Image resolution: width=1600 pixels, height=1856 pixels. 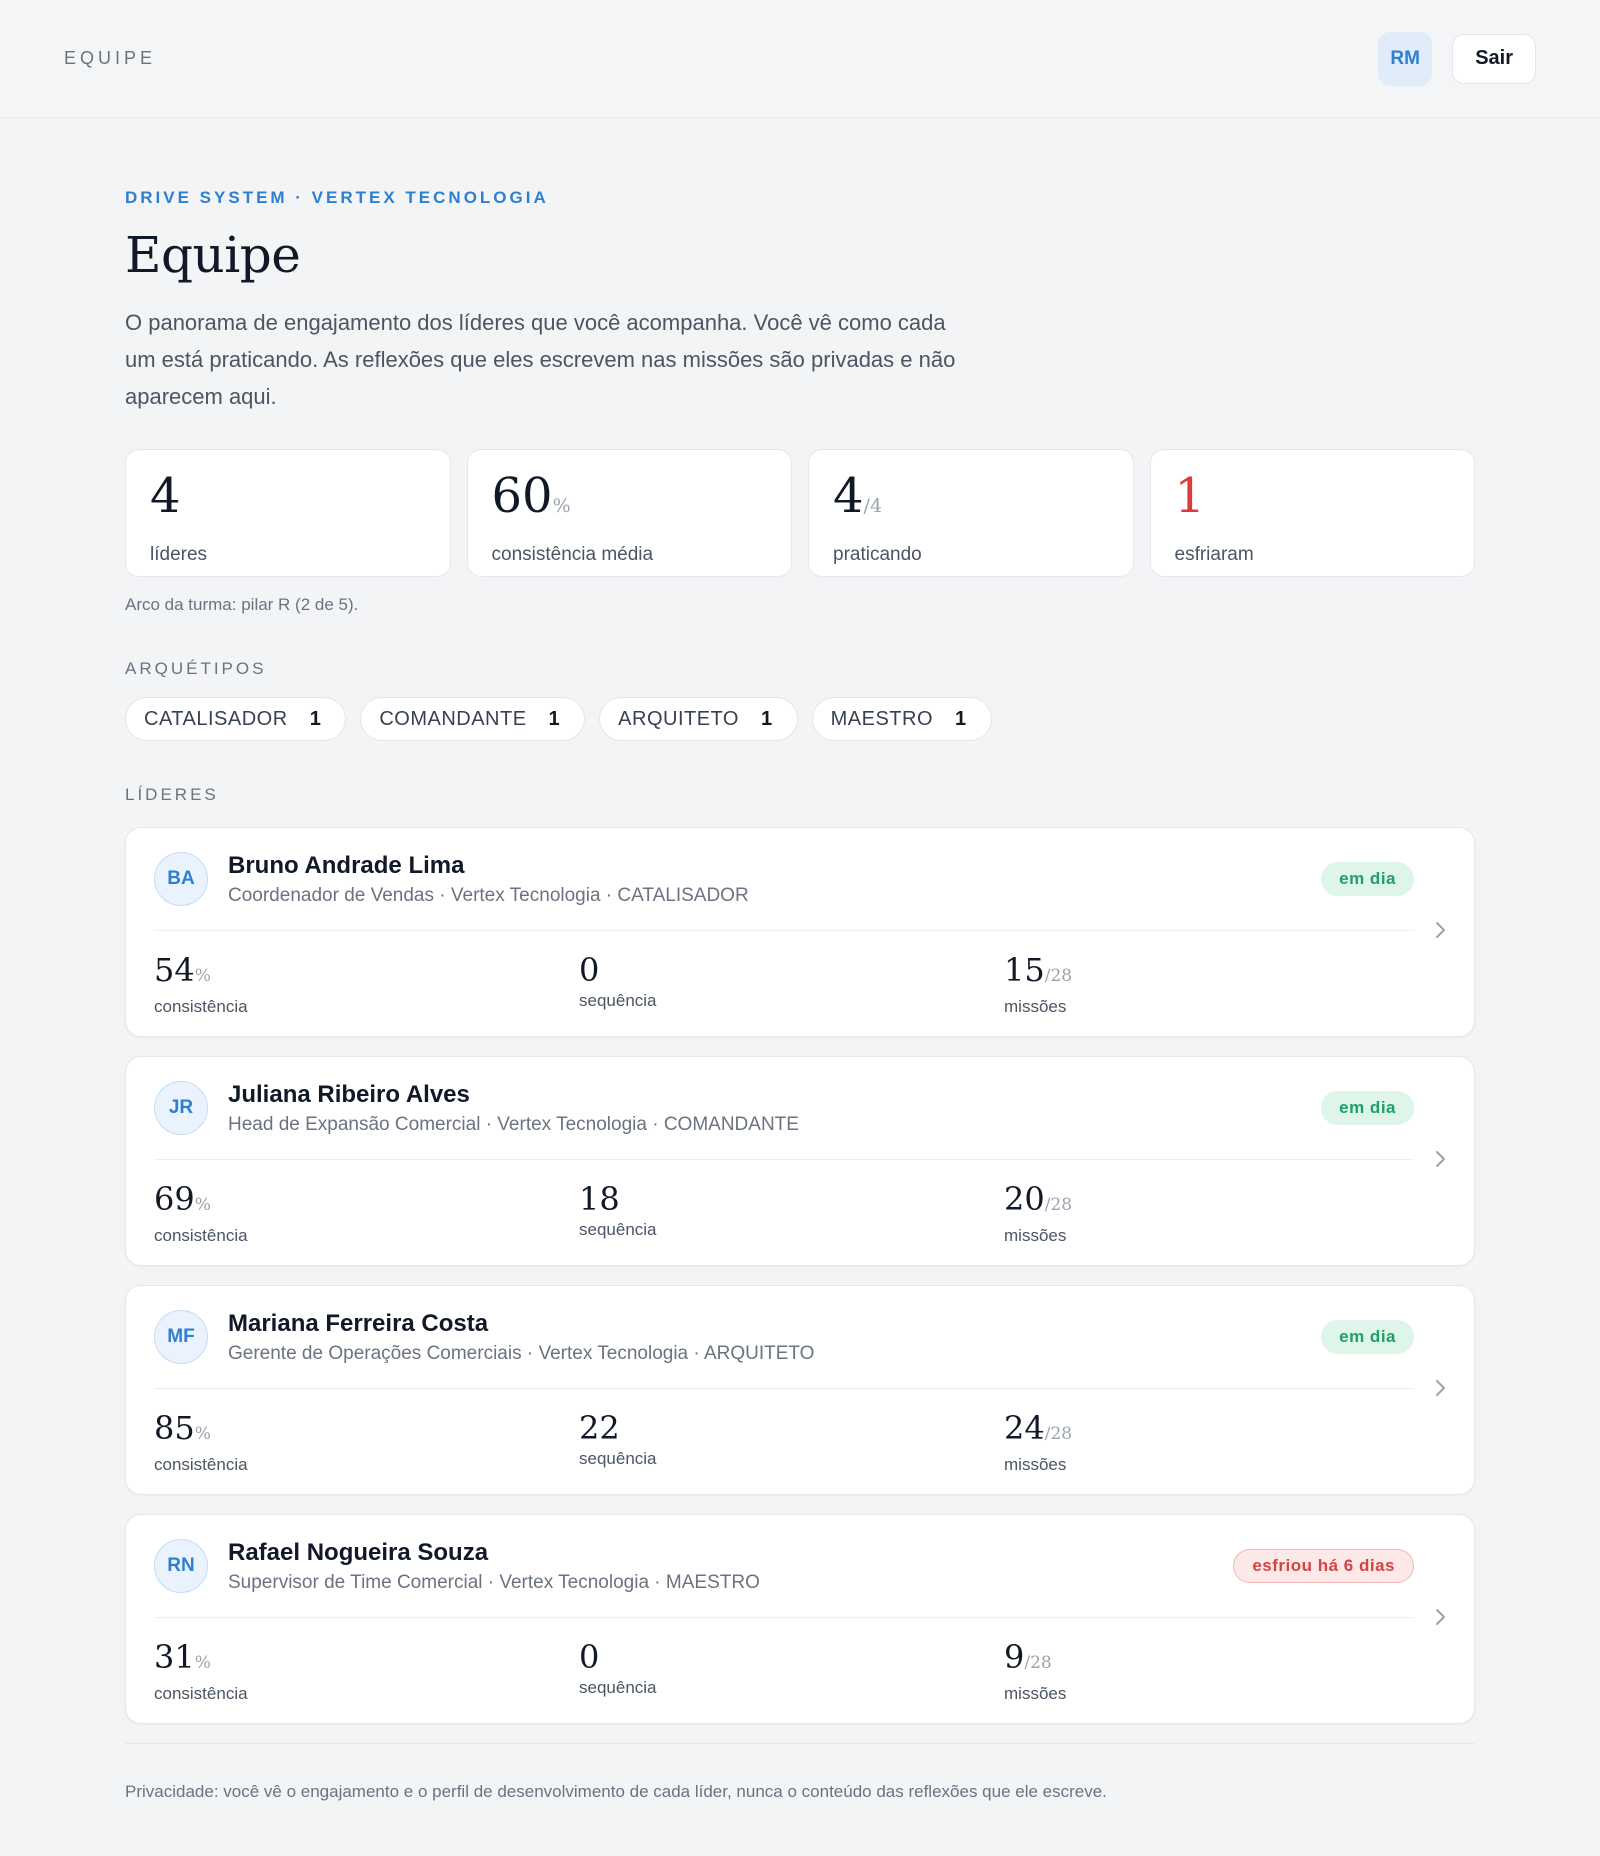 What do you see at coordinates (800, 59) in the screenshot?
I see `top-bar: EQUIPE RM Sair` at bounding box center [800, 59].